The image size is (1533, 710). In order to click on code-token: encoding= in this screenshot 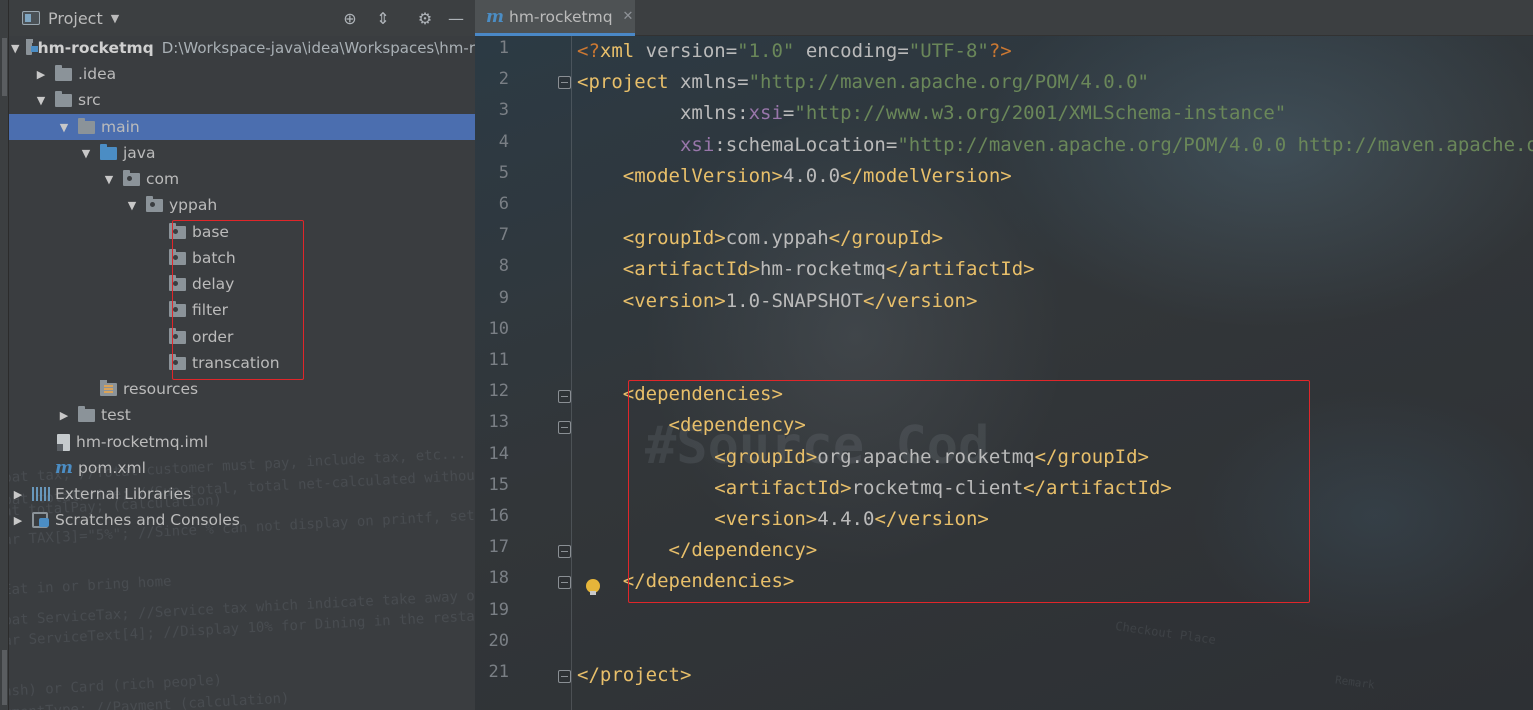, I will do `click(851, 51)`.